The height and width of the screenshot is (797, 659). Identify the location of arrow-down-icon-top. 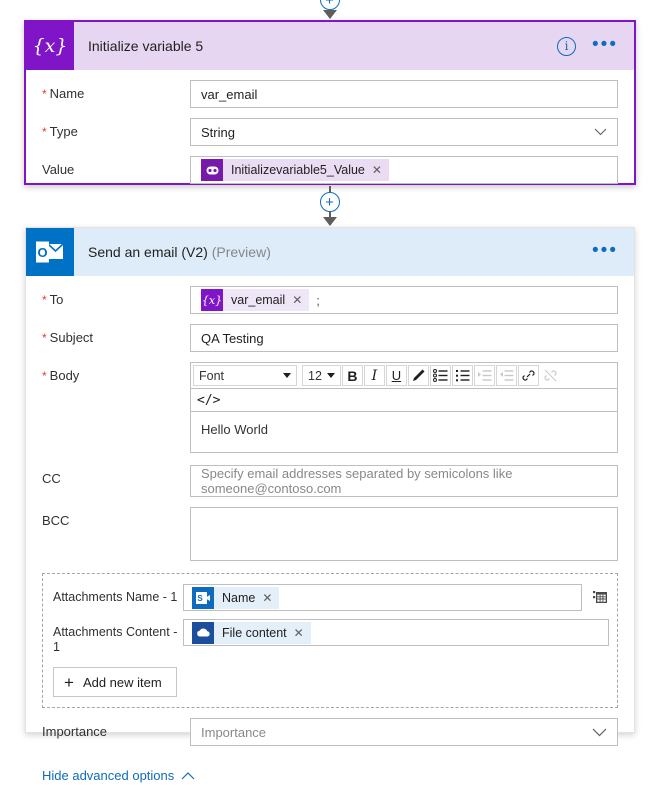
(329, 14).